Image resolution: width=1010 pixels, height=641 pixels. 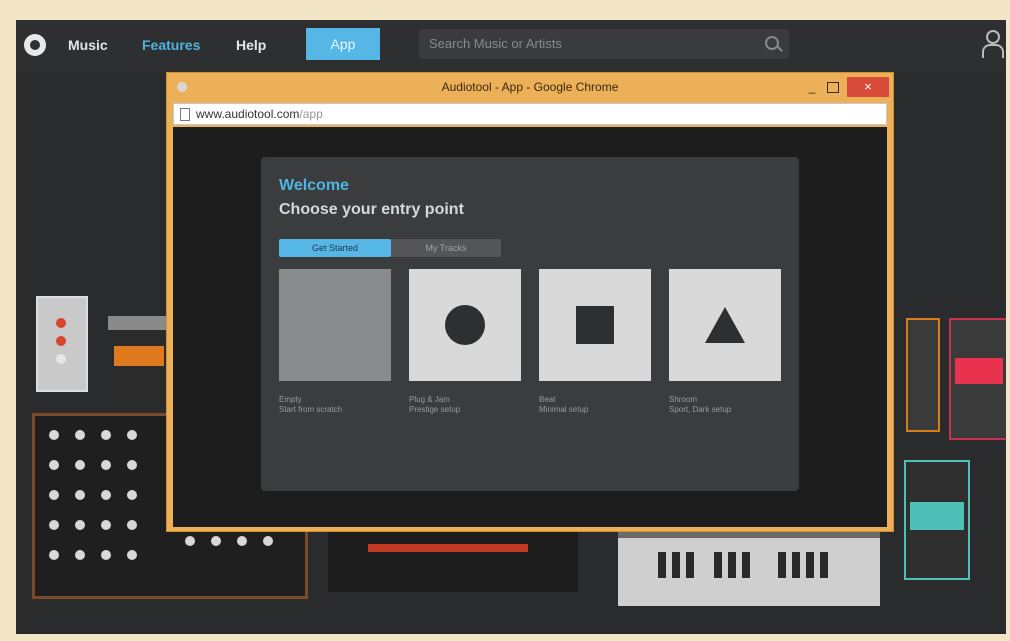 What do you see at coordinates (335, 325) in the screenshot?
I see `entry-card-empty` at bounding box center [335, 325].